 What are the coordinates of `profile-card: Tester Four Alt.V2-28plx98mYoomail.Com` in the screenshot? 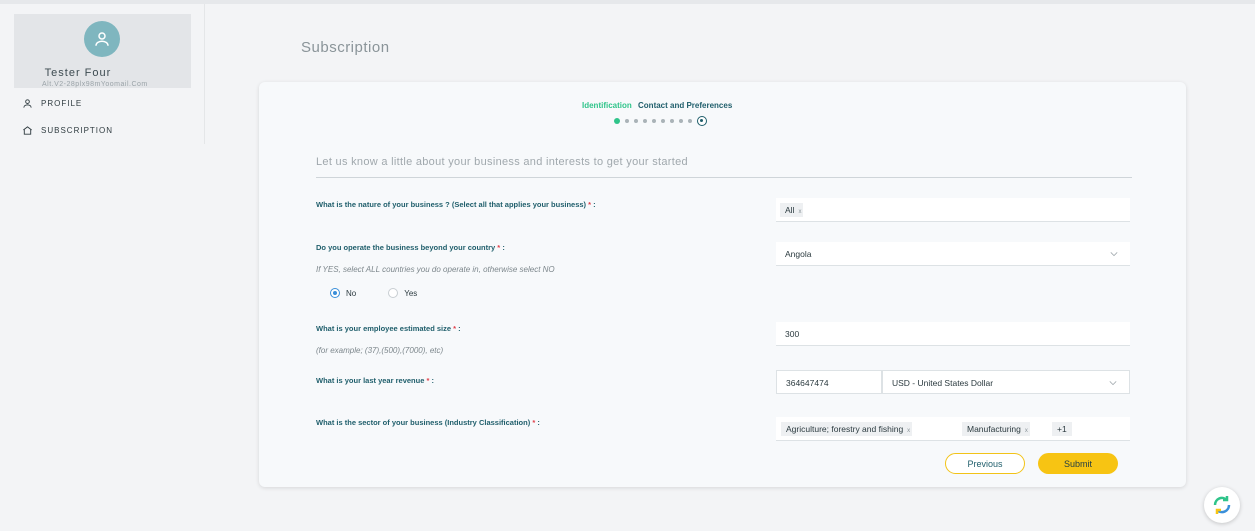 It's located at (102, 51).